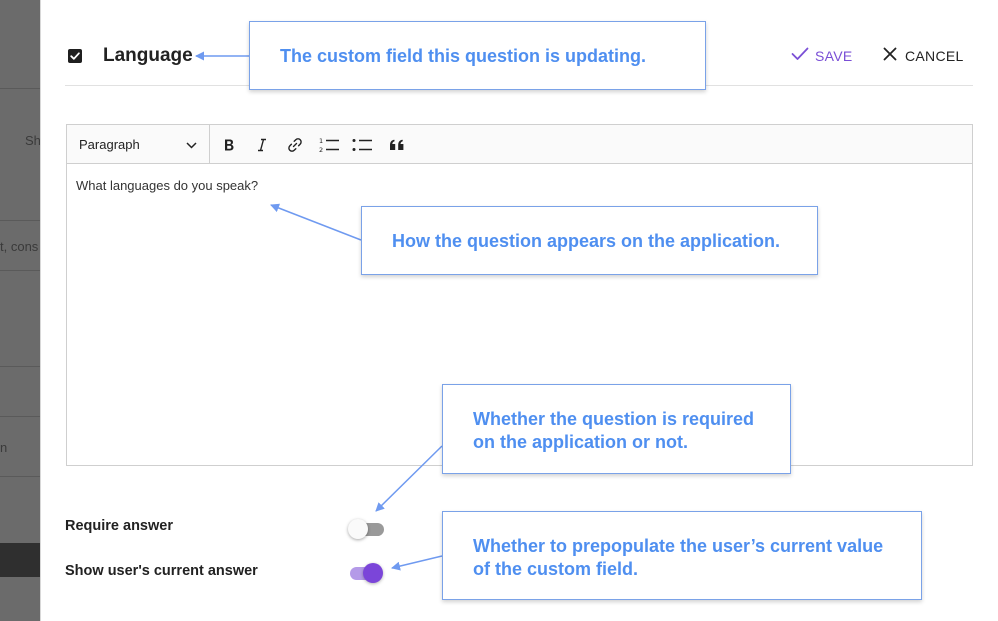  Describe the element at coordinates (109, 144) in the screenshot. I see `format-select-value: Paragraph` at that location.